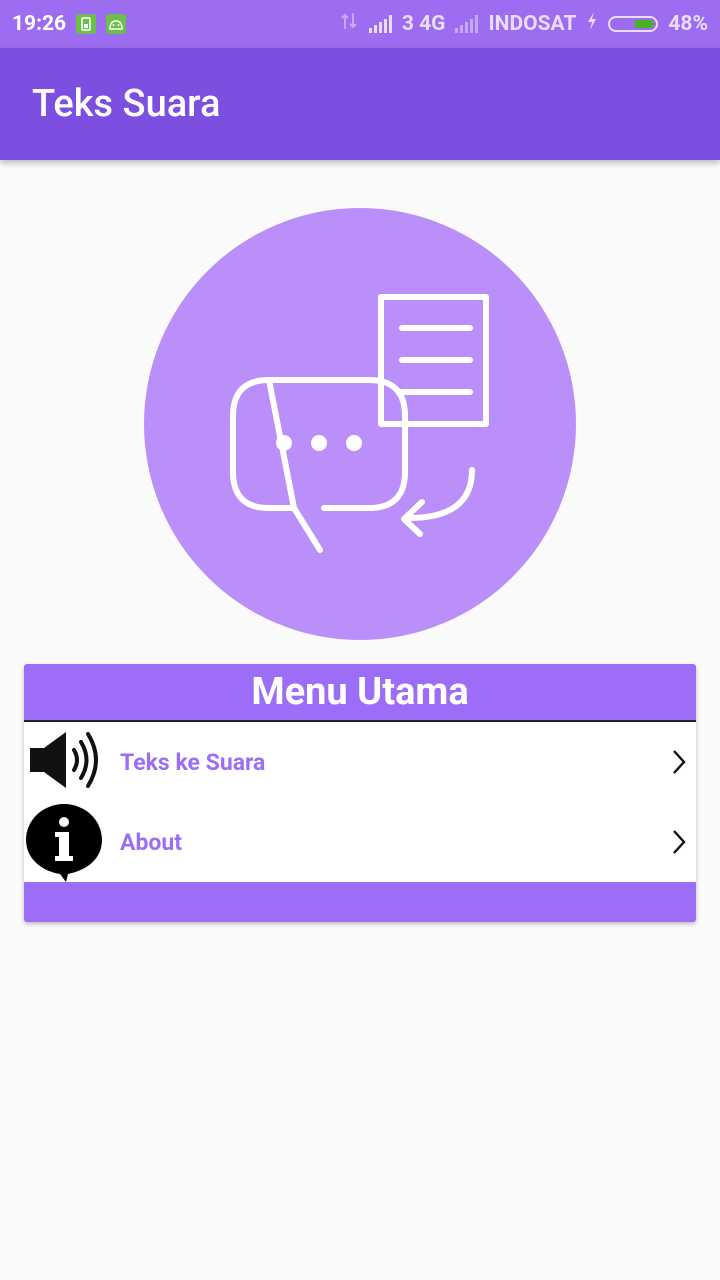 The height and width of the screenshot is (1280, 720). I want to click on menu-item-teks-ke-suara: Teks ke Suara, so click(360, 762).